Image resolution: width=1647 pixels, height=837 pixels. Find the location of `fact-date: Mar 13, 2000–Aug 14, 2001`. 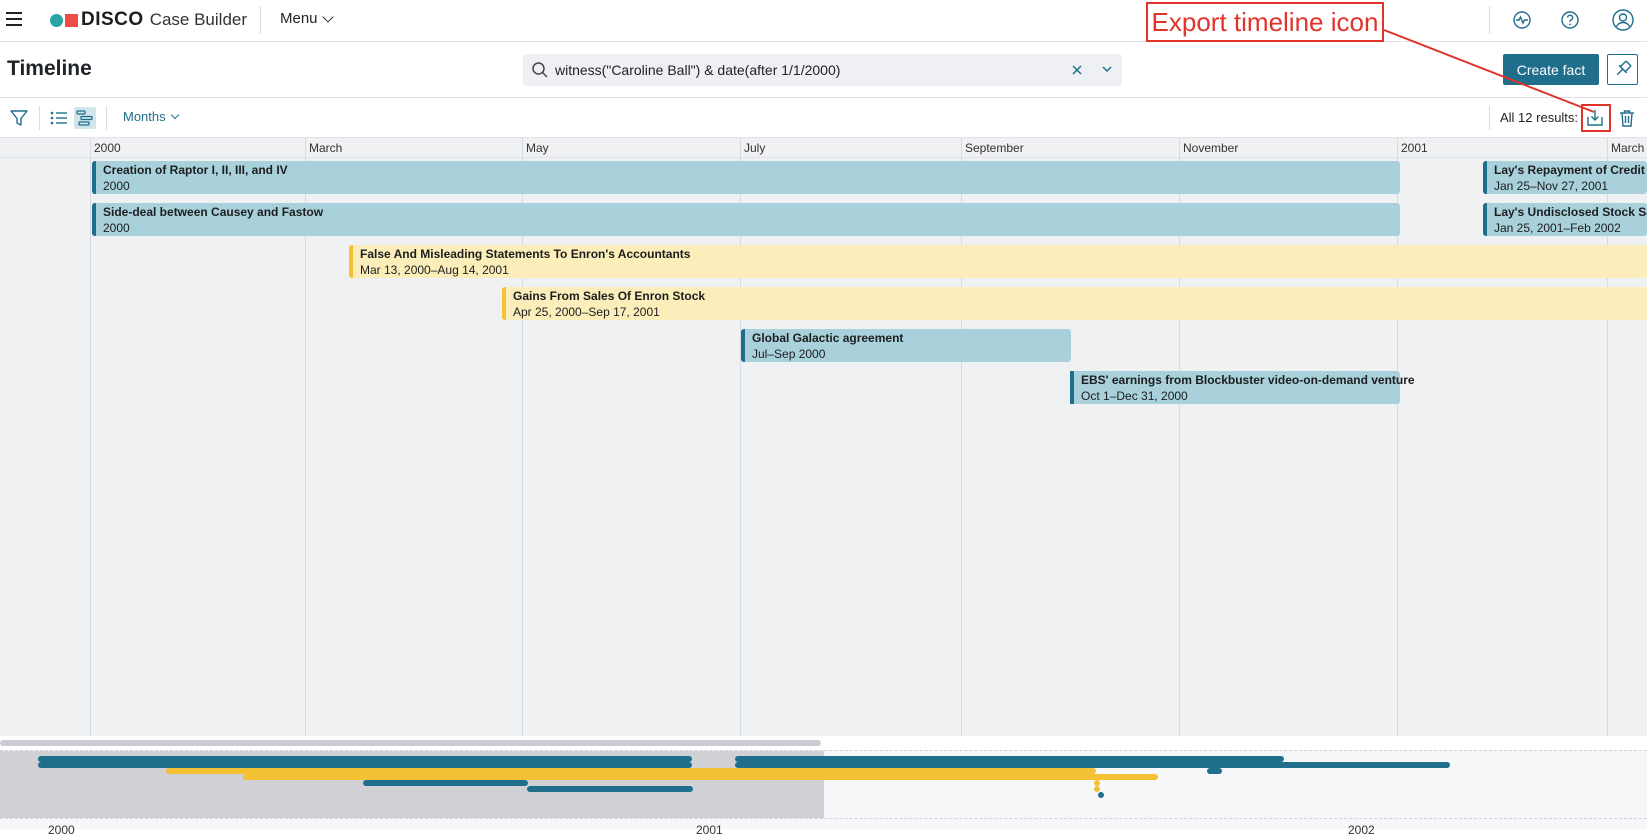

fact-date: Mar 13, 2000–Aug 14, 2001 is located at coordinates (434, 270).